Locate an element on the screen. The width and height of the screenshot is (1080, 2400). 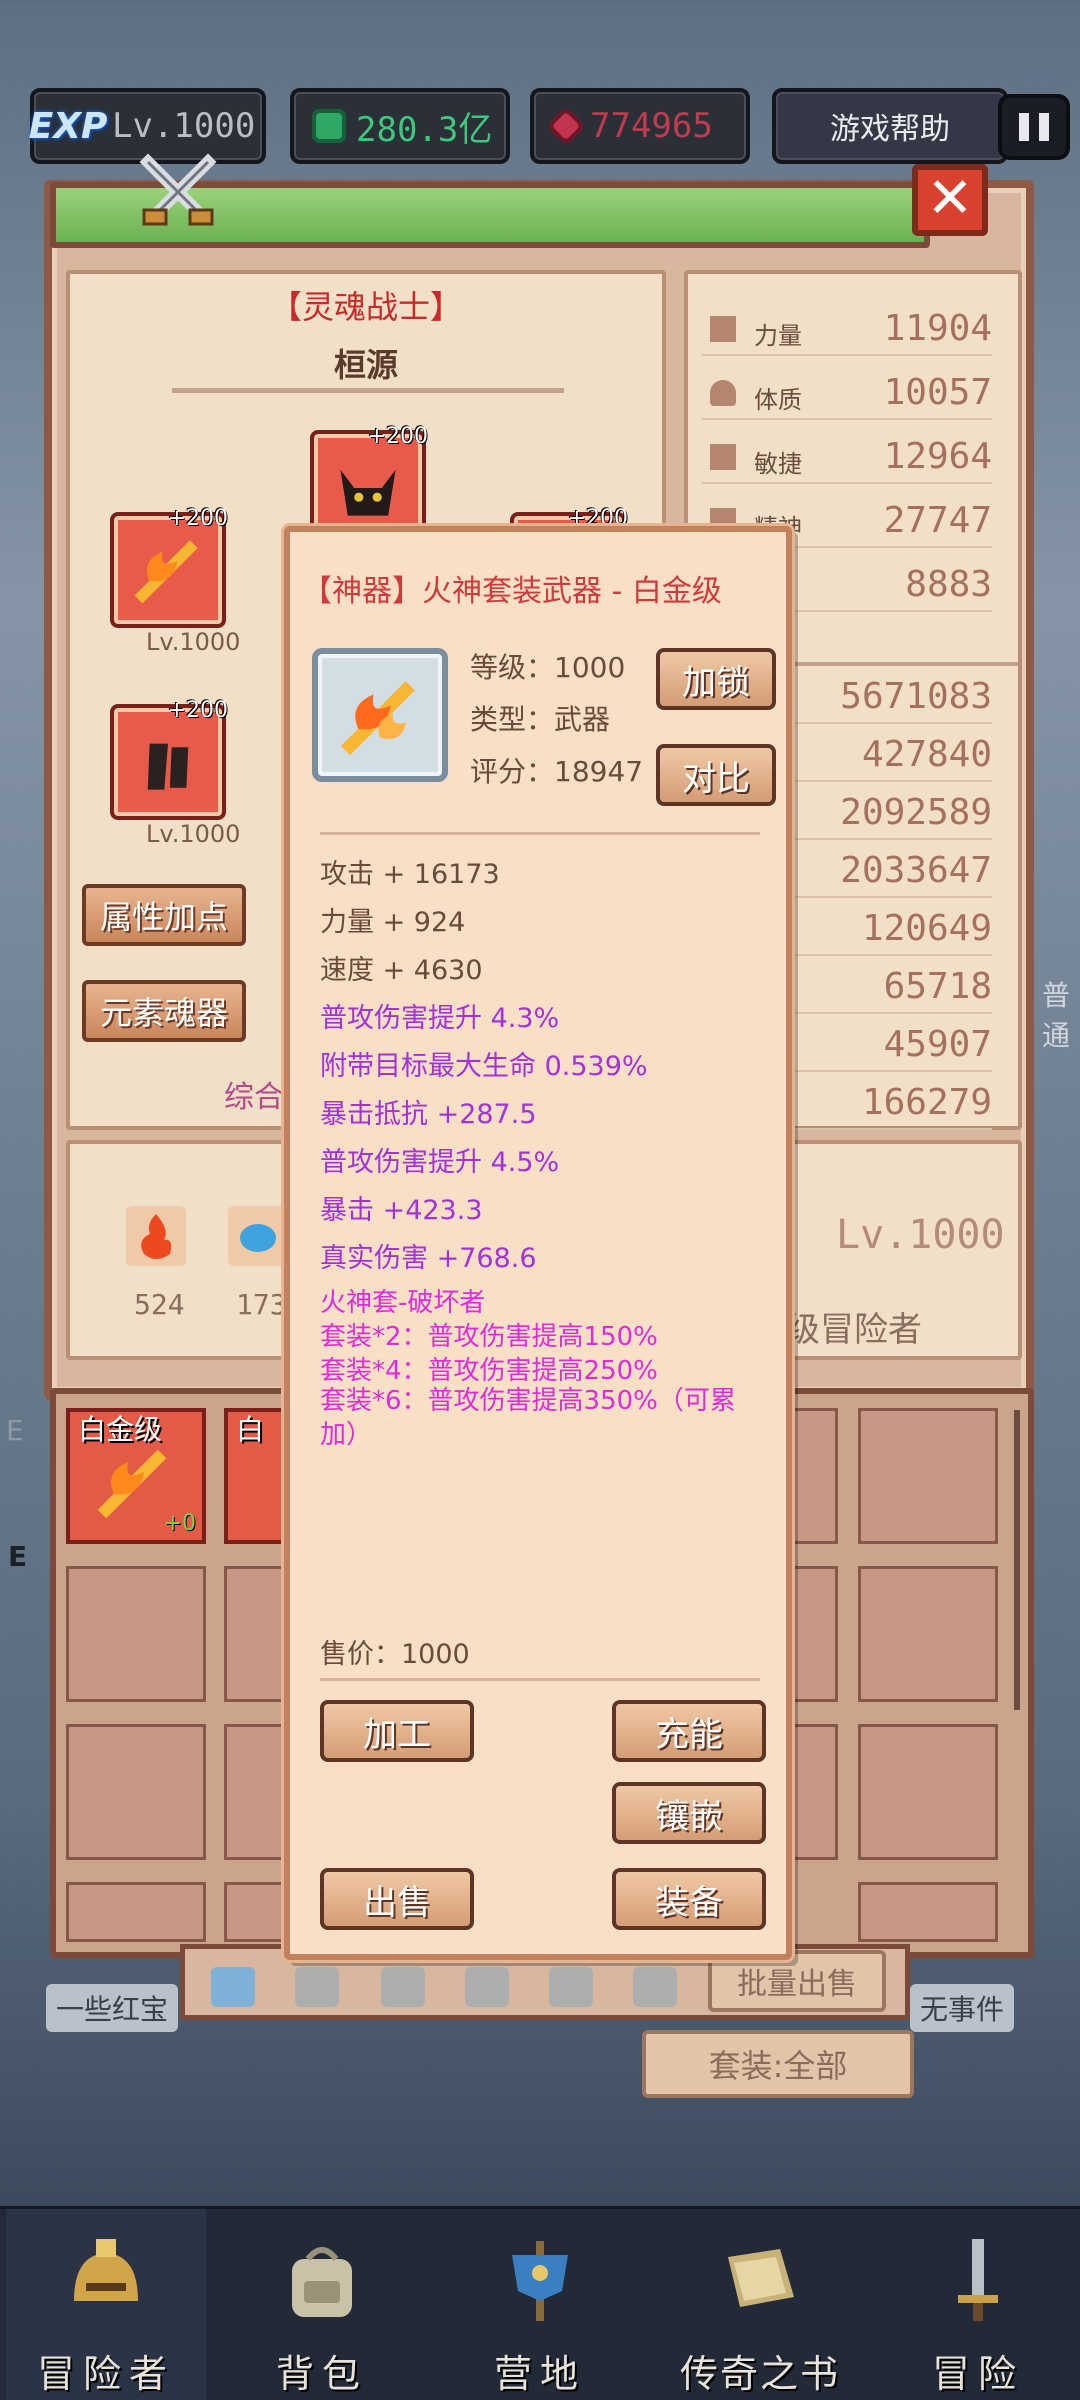
stat-value: 5671083 is located at coordinates (916, 696).